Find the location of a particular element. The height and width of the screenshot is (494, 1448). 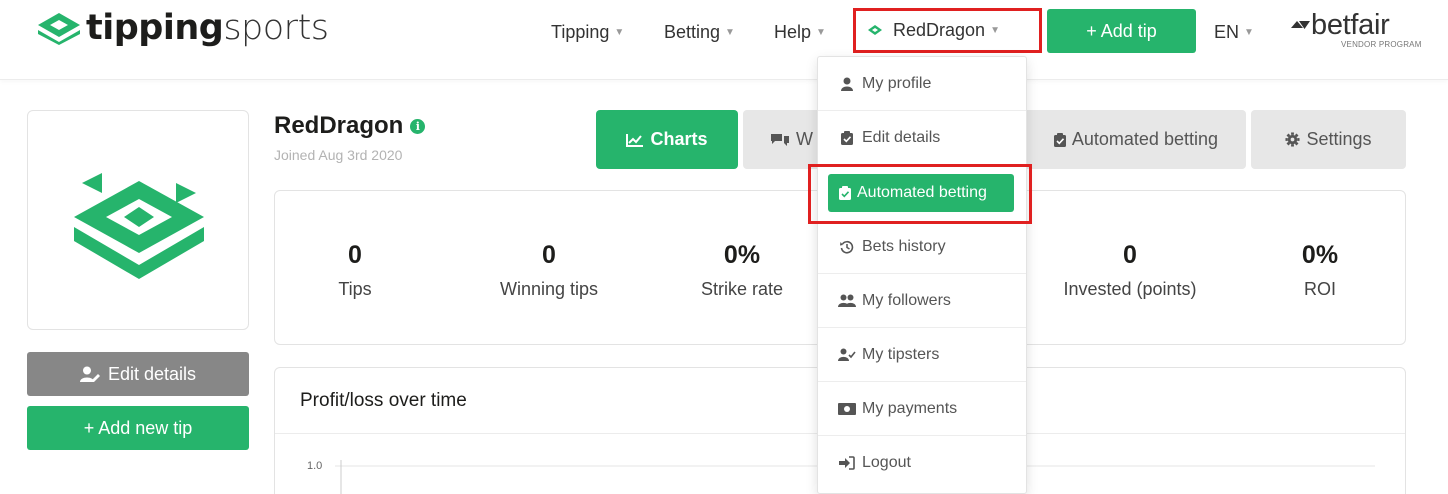

menu-item-edit-details: Edit details is located at coordinates (922, 138).